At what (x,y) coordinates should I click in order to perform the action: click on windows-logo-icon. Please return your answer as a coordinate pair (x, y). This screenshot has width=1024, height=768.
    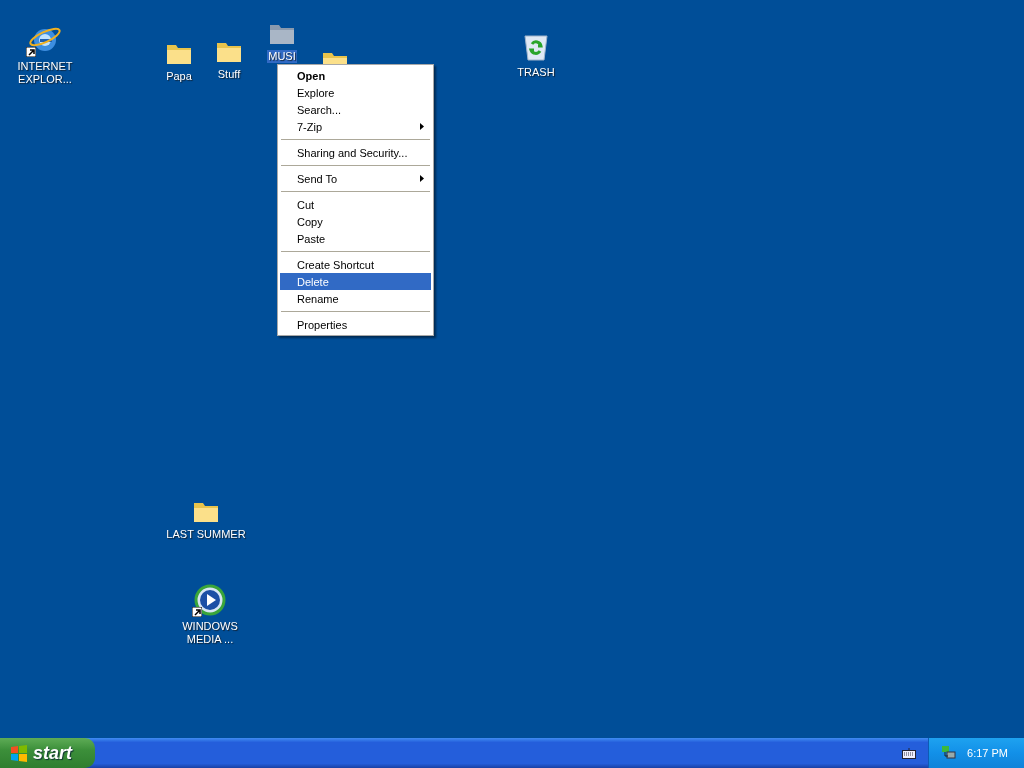
    Looking at the image, I should click on (19, 753).